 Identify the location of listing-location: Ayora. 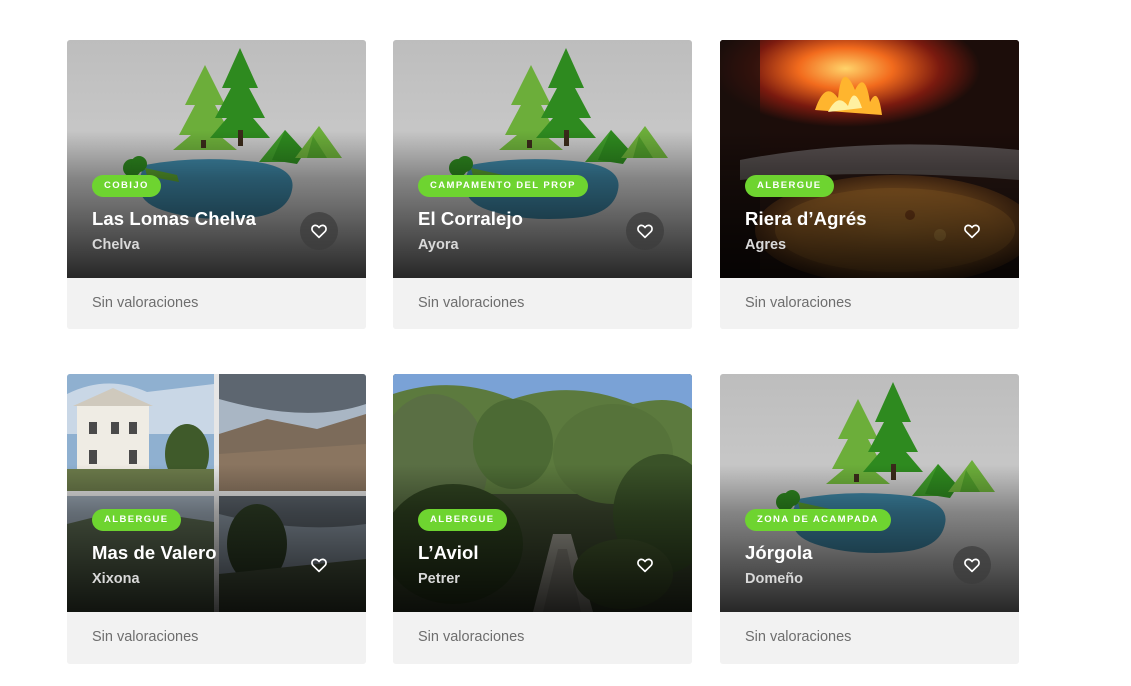
(438, 245).